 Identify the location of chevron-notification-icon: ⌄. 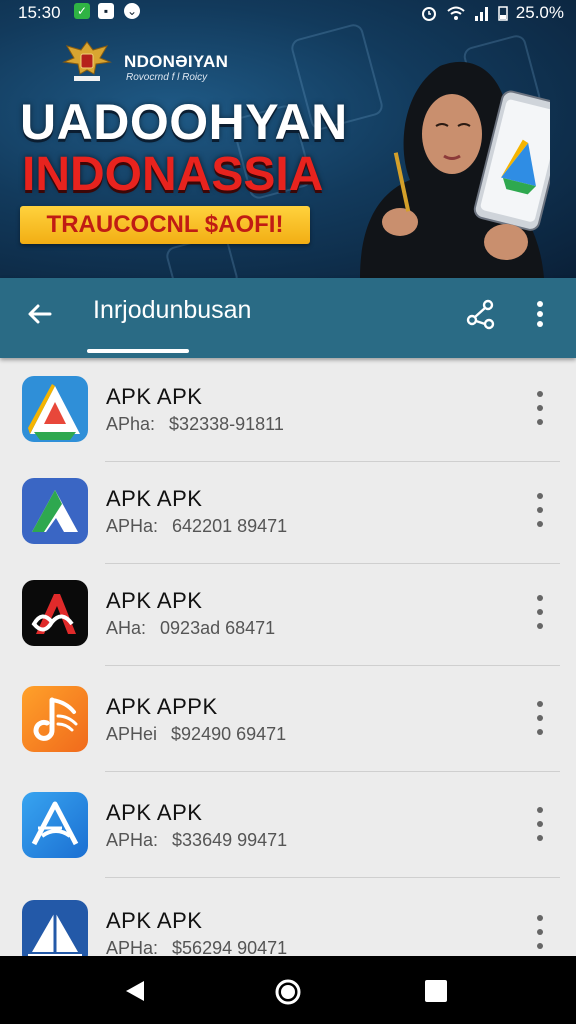
(132, 11).